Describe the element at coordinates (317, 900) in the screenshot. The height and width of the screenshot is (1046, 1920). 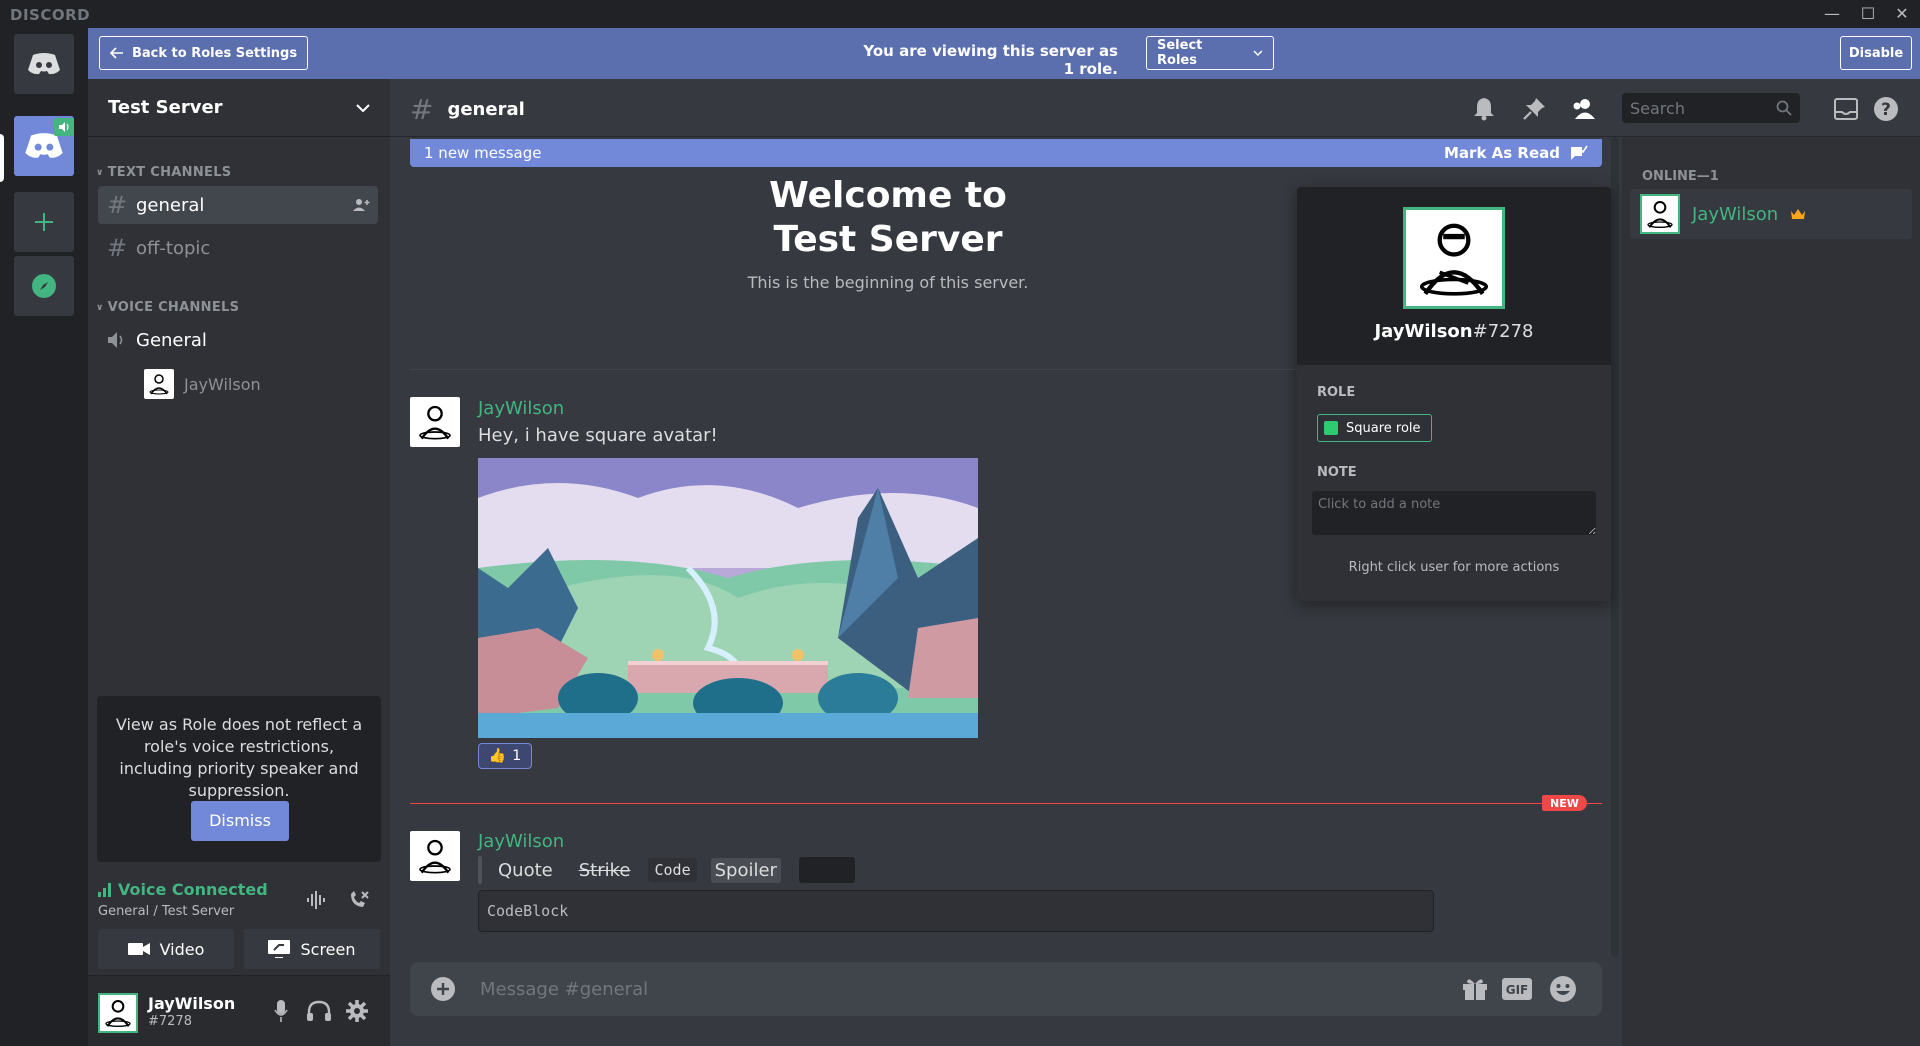
I see `noise-suppression-icon` at that location.